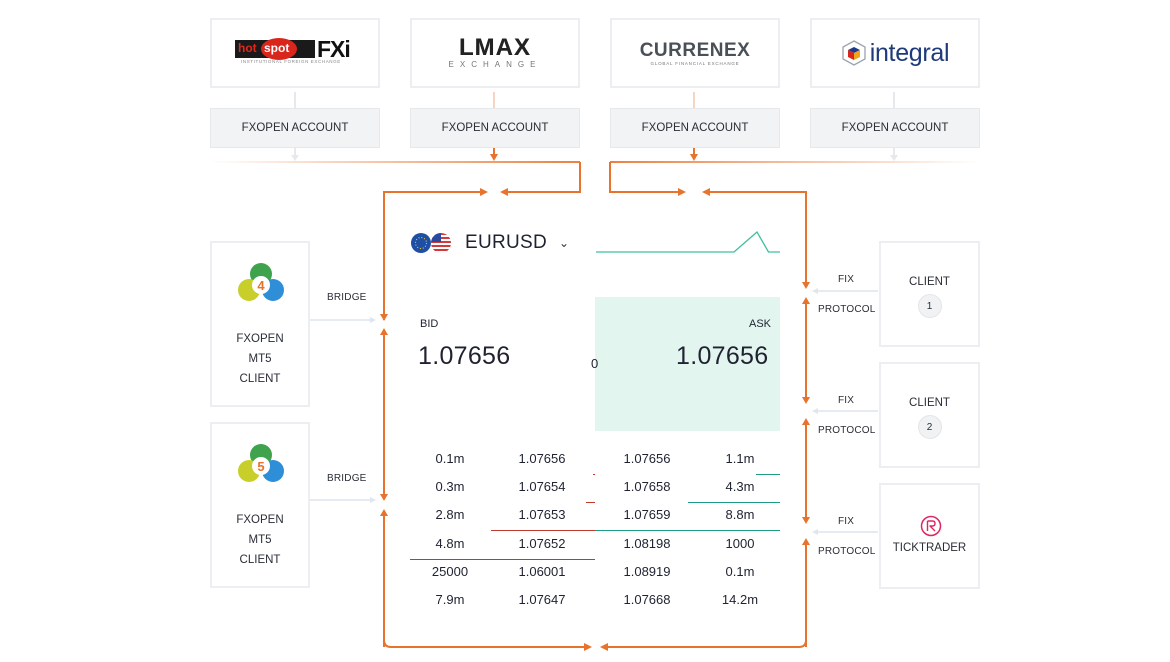 Image resolution: width=1170 pixels, height=662 pixels. Describe the element at coordinates (450, 599) in the screenshot. I see `order-book-bid-vol-cell: 7.9m` at that location.